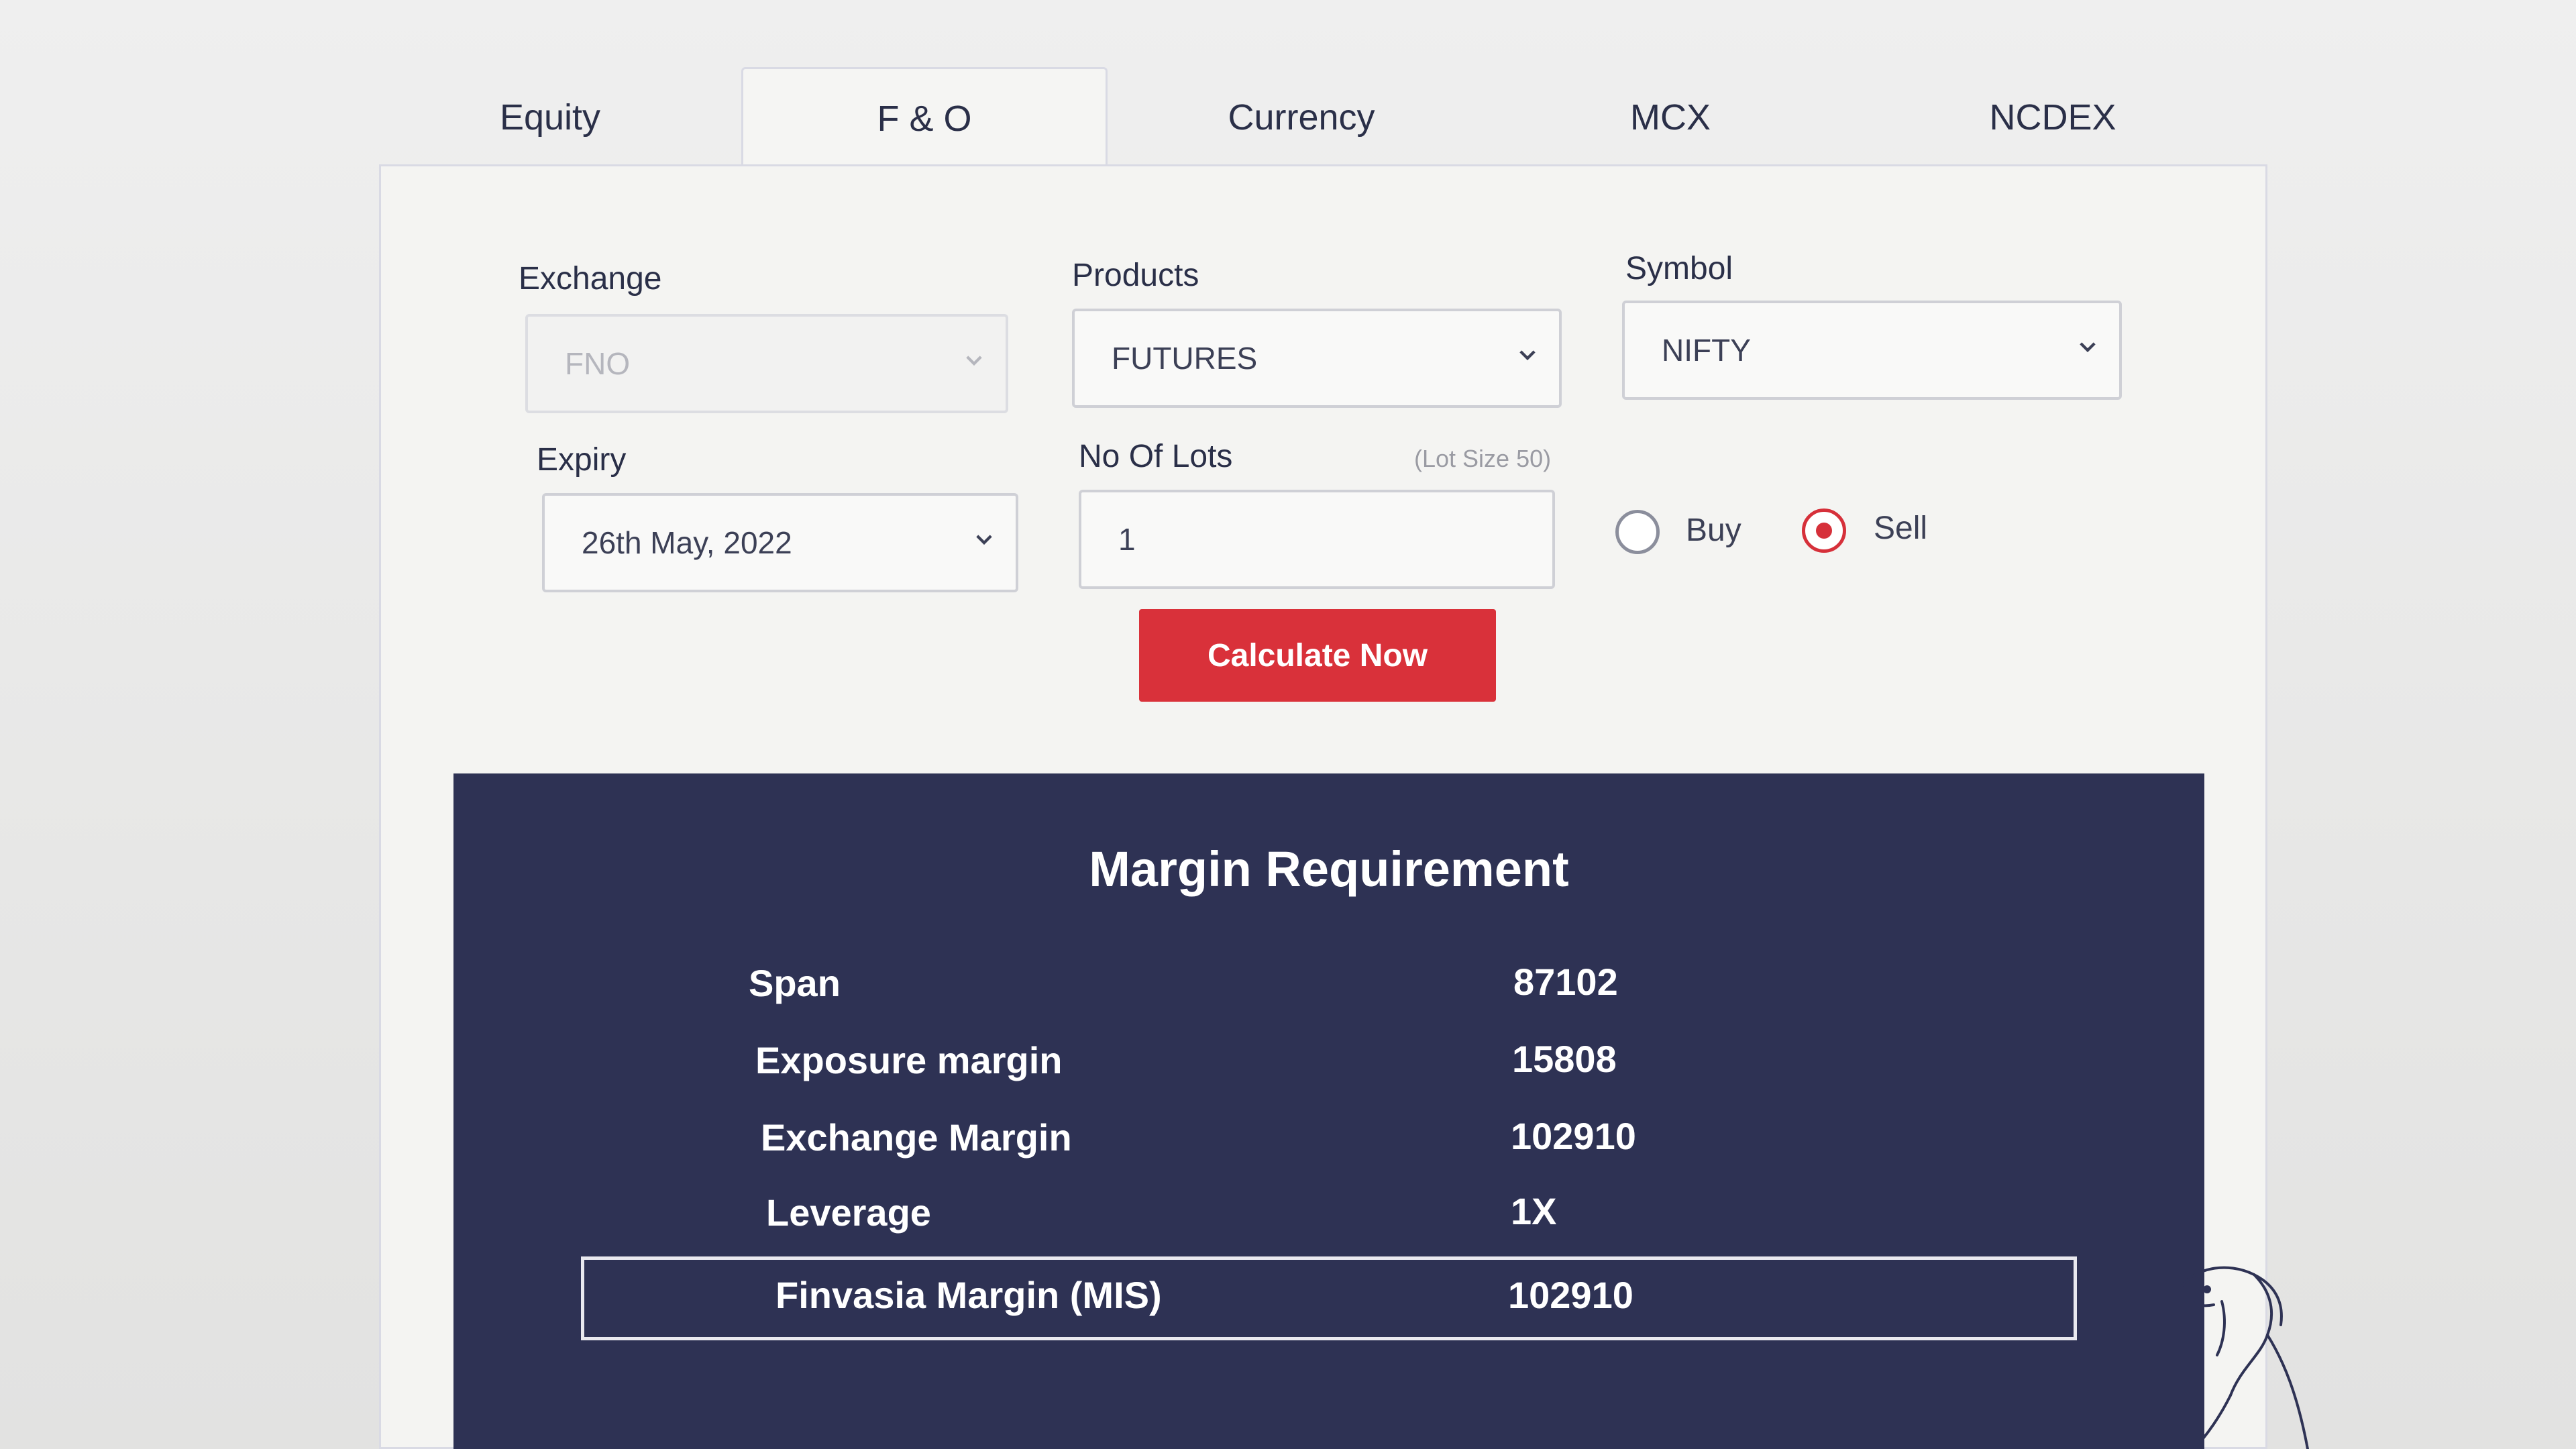  I want to click on tab-ncdex: NCDEX, so click(2052, 117).